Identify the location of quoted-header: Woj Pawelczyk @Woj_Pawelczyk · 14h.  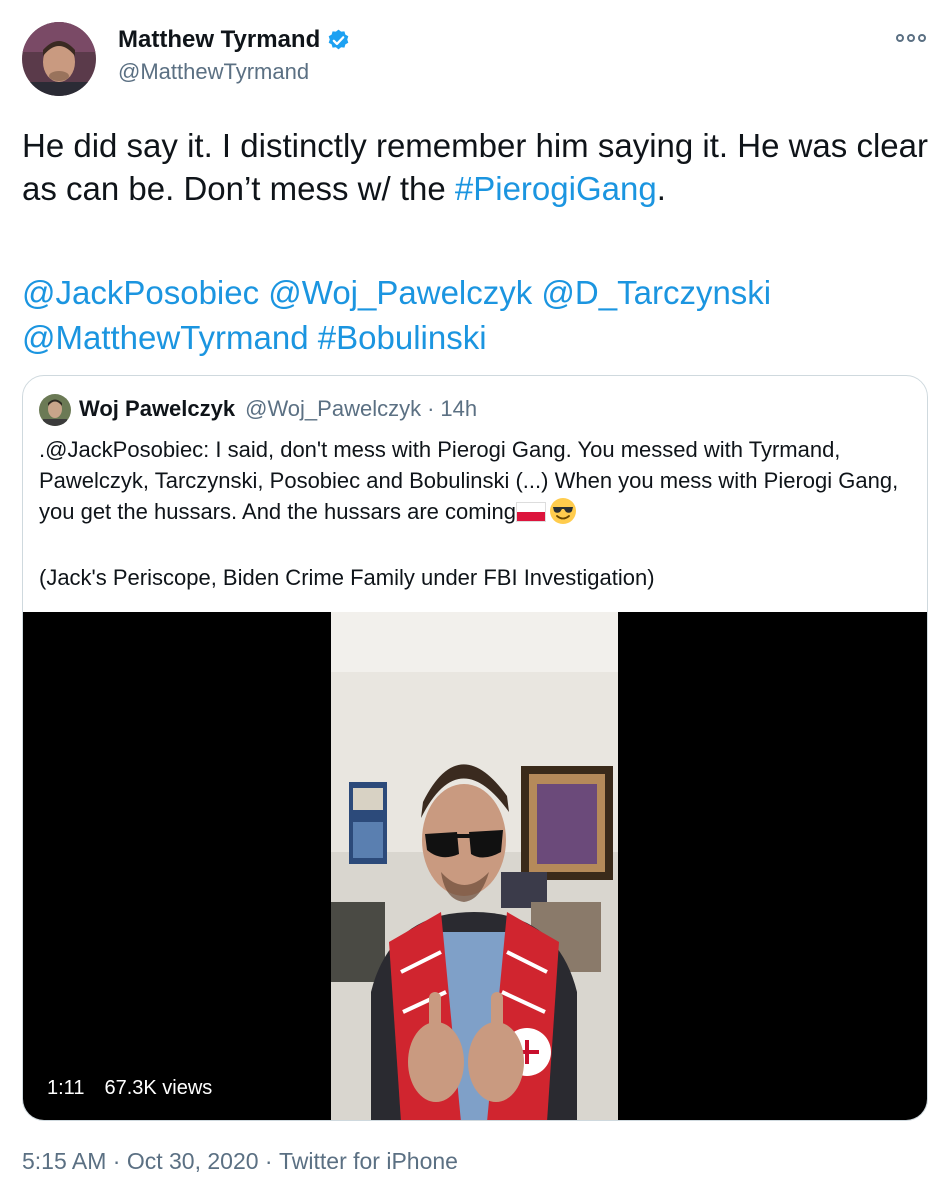
(278, 409).